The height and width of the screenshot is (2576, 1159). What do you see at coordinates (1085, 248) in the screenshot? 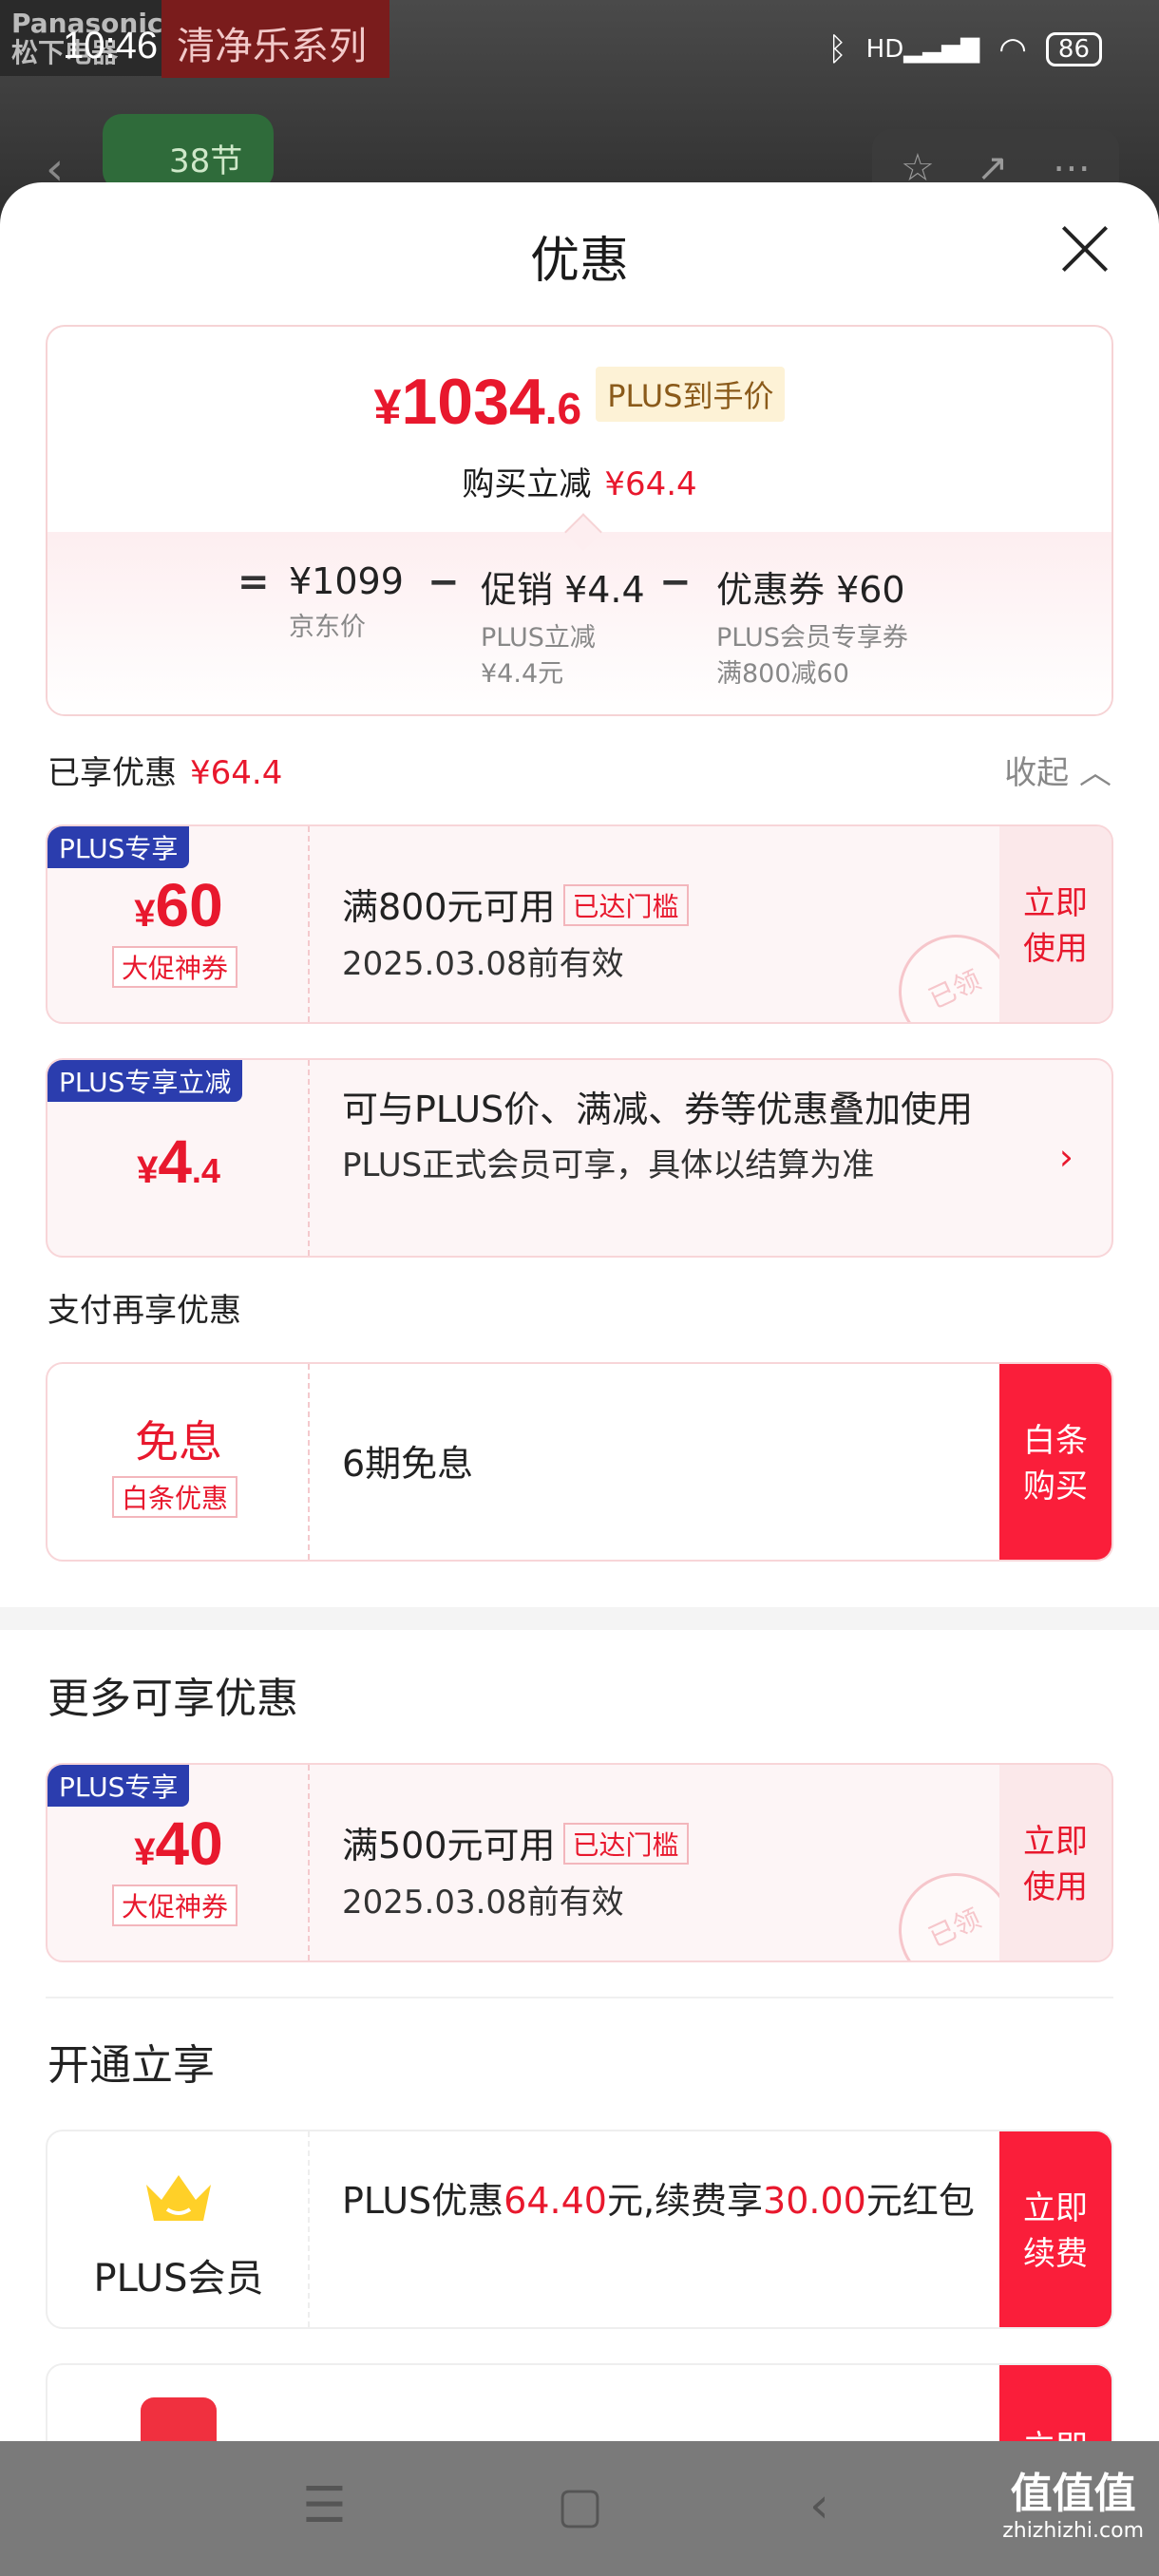
I see `close-icon` at bounding box center [1085, 248].